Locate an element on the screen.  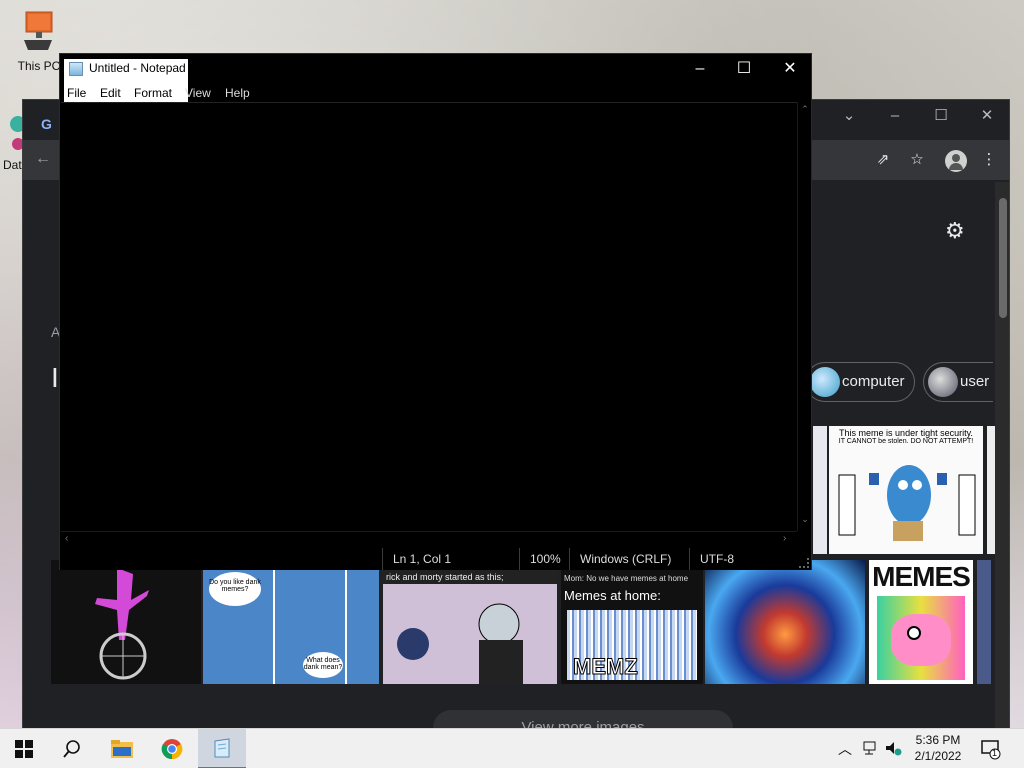
partial-heading-i: I is located at coordinates (55, 377).